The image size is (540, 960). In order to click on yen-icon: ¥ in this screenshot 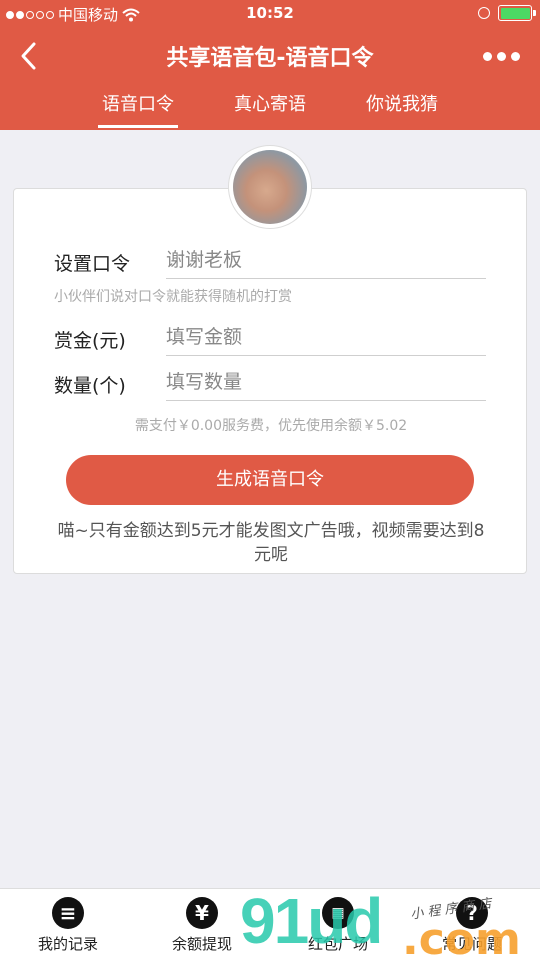, I will do `click(202, 913)`.